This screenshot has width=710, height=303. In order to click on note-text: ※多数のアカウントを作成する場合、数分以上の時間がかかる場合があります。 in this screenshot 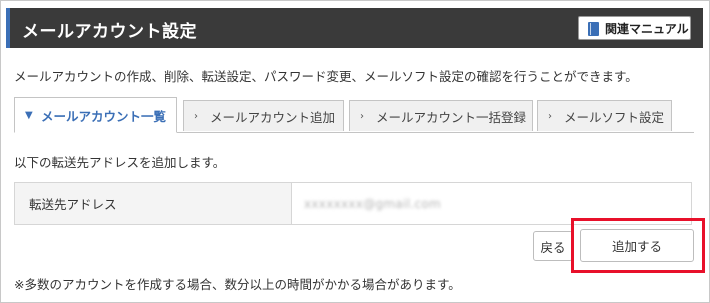, I will do `click(237, 284)`.